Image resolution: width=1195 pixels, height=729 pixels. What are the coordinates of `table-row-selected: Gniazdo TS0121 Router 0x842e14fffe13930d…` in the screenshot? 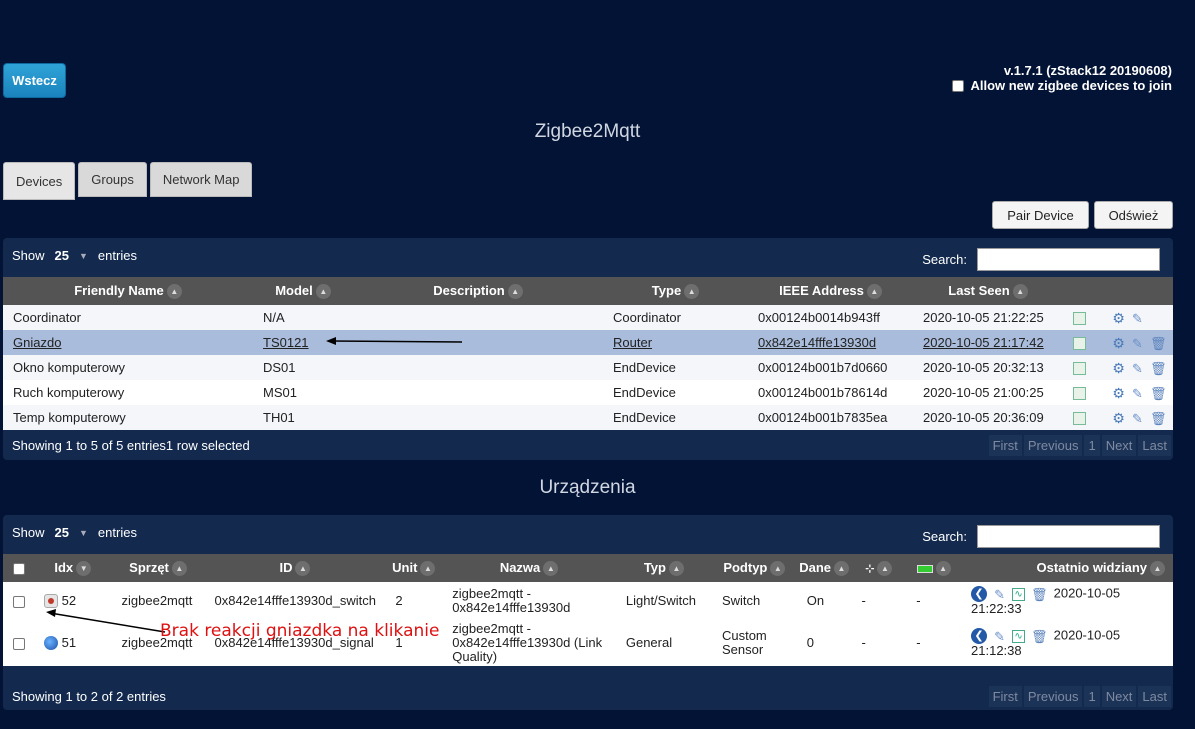 It's located at (588, 342).